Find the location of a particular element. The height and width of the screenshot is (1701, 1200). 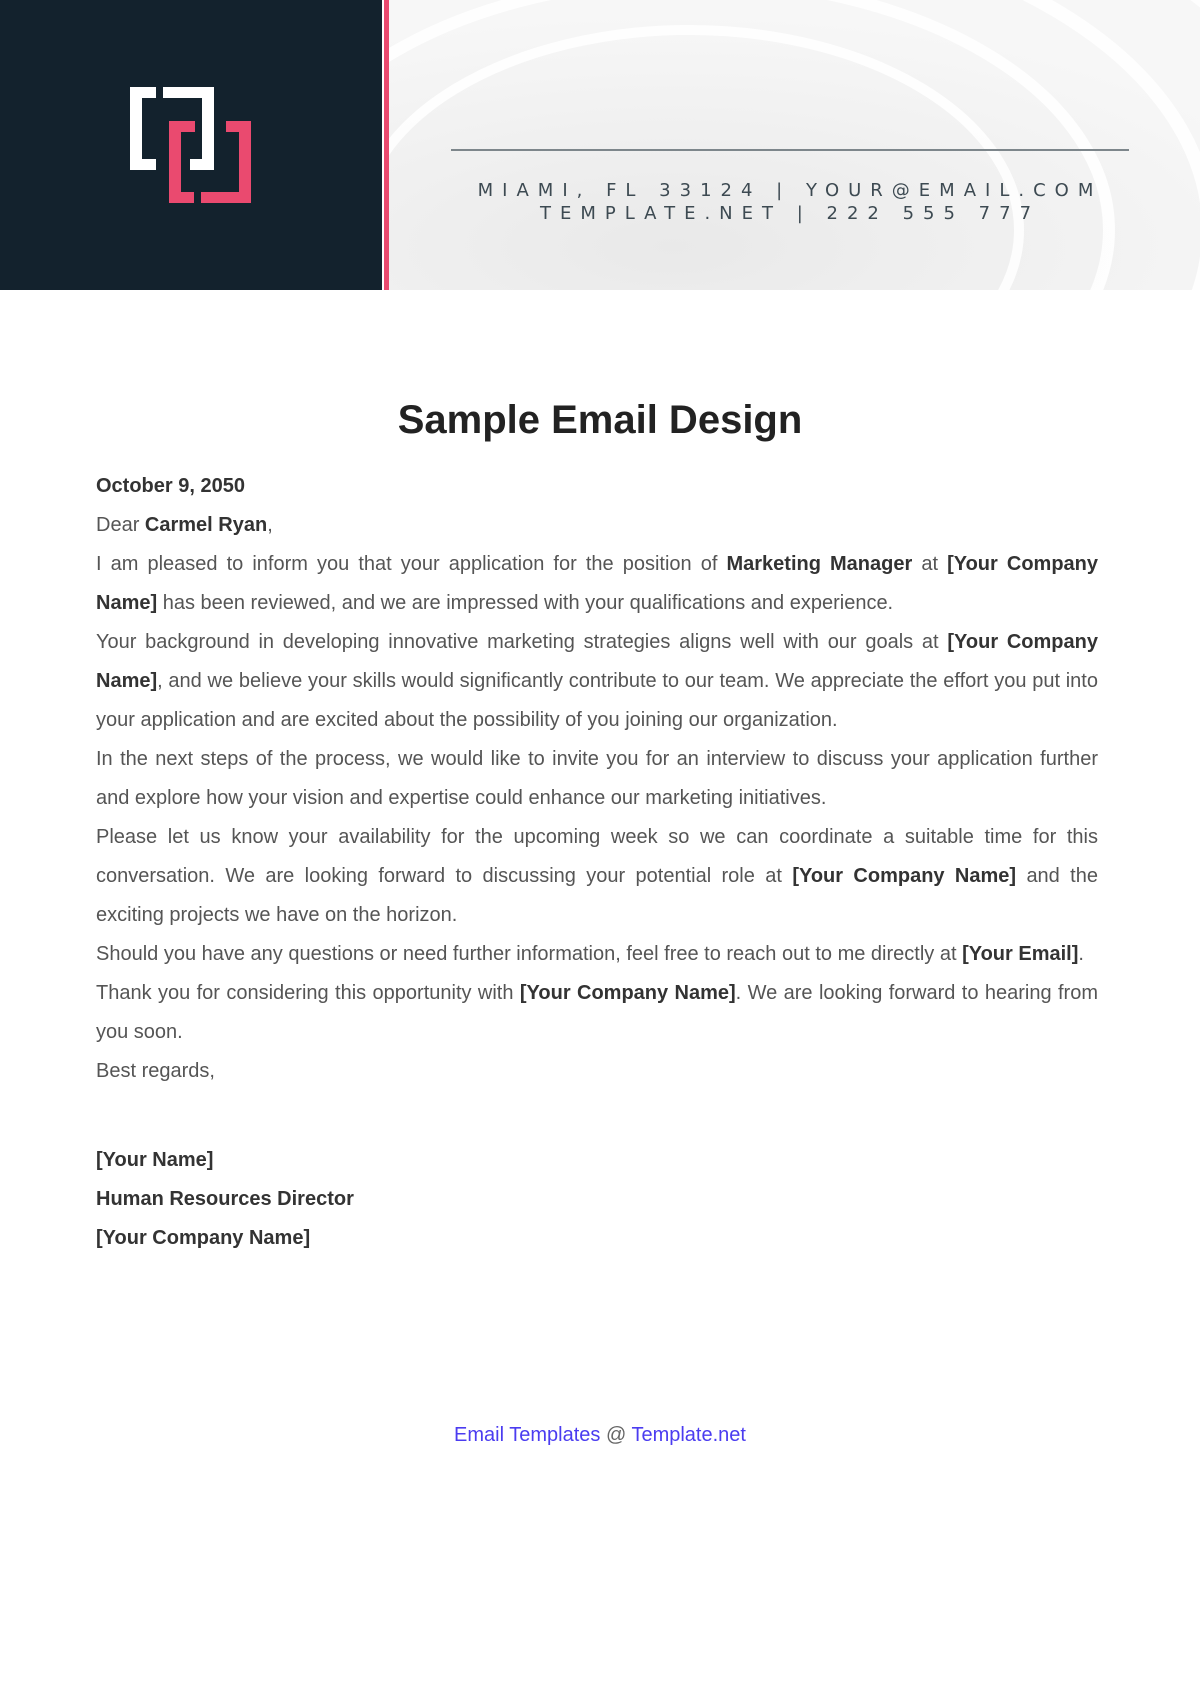

signature-company: [Your Company Name] is located at coordinates (203, 1238).